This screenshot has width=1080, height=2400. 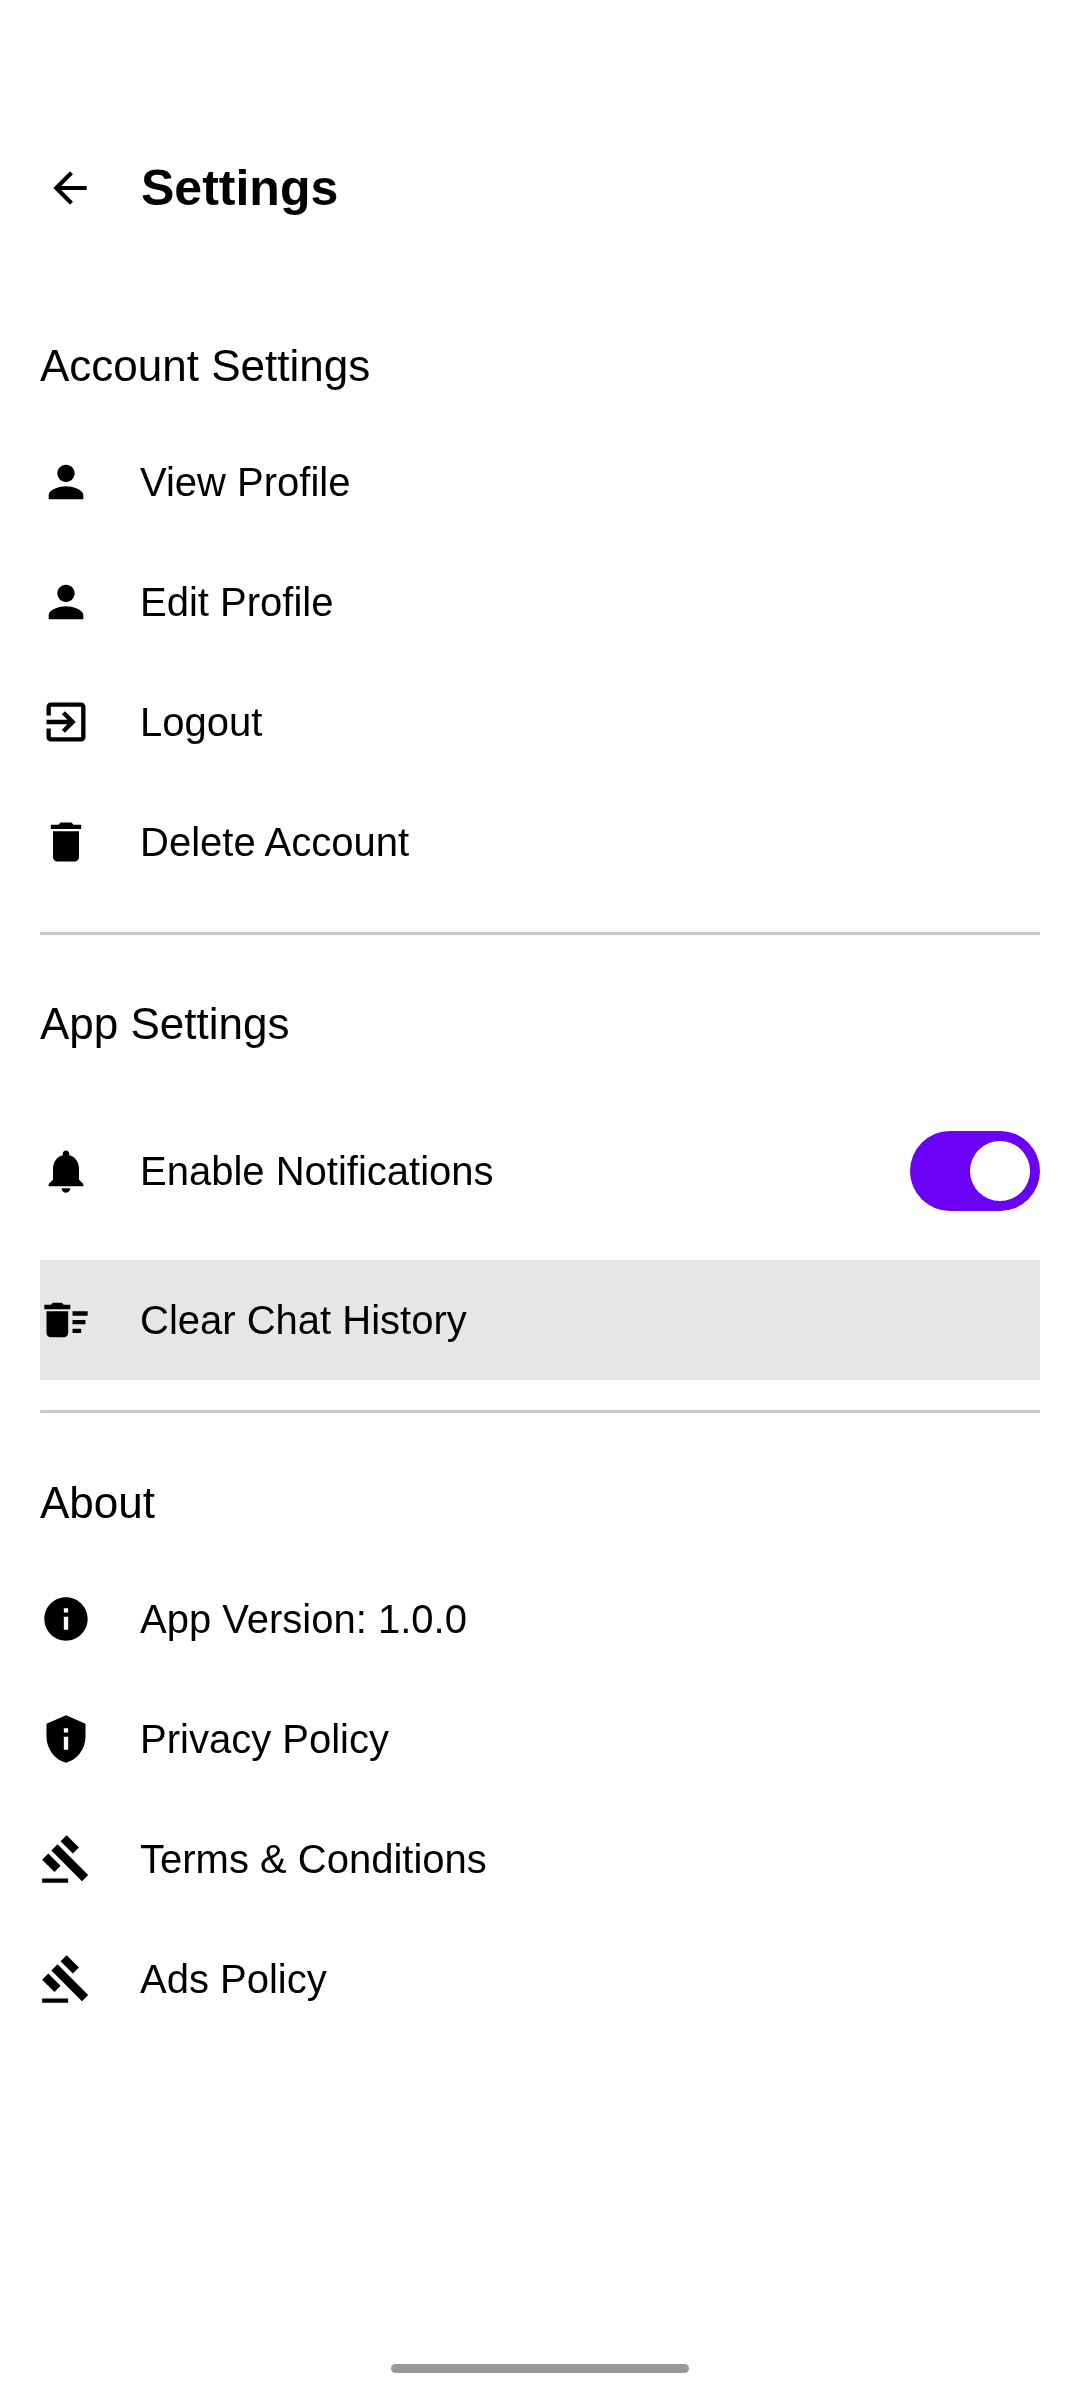 I want to click on settings-item: Ads Policy, so click(x=540, y=1979).